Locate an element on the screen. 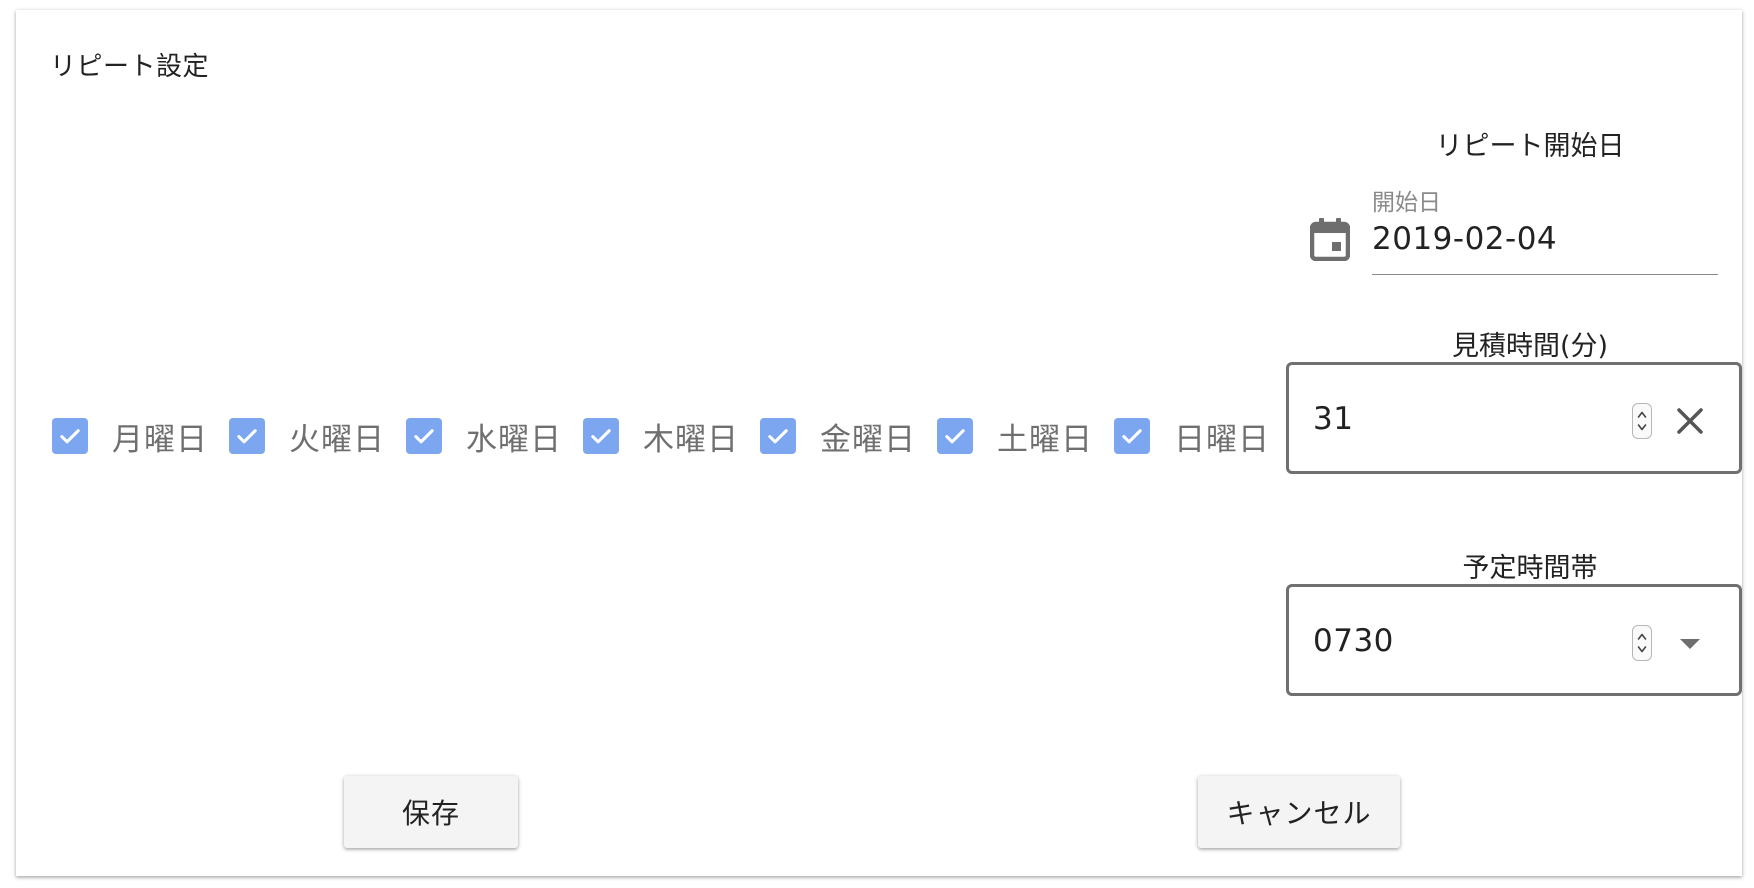  start-date-field-label: 開始日 is located at coordinates (1406, 203).